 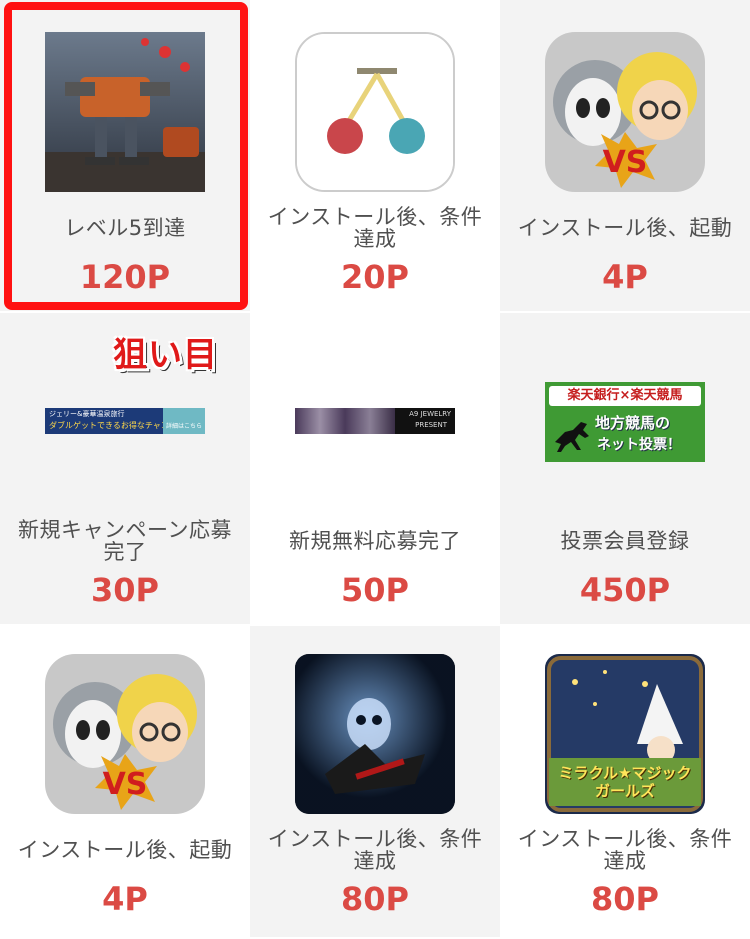 What do you see at coordinates (125, 590) in the screenshot?
I see `offer-points: 30P` at bounding box center [125, 590].